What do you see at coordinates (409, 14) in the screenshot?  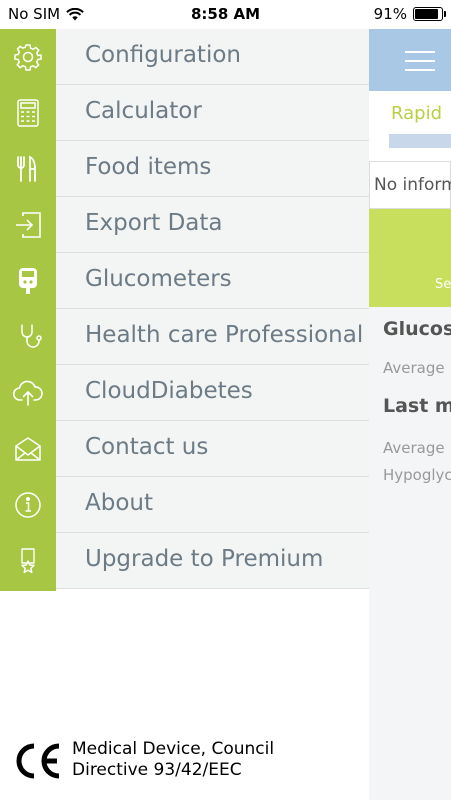 I see `status-right: 91%` at bounding box center [409, 14].